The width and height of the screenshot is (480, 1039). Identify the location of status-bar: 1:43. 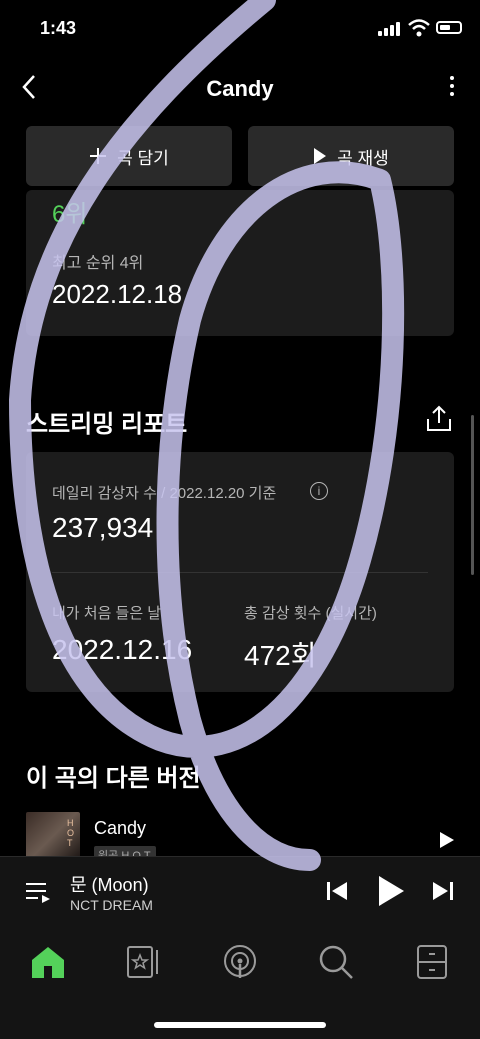
(240, 30).